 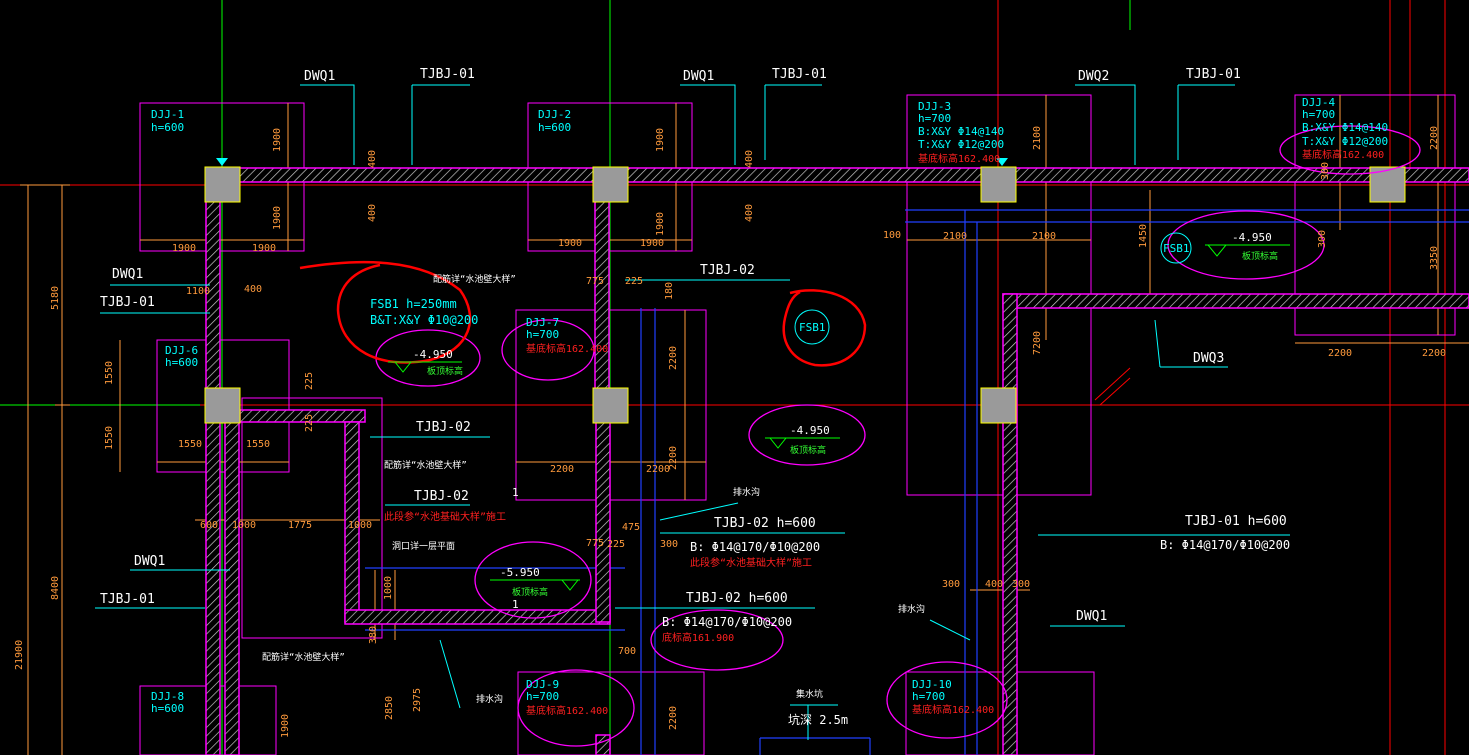 What do you see at coordinates (610, 405) in the screenshot?
I see `column-b2` at bounding box center [610, 405].